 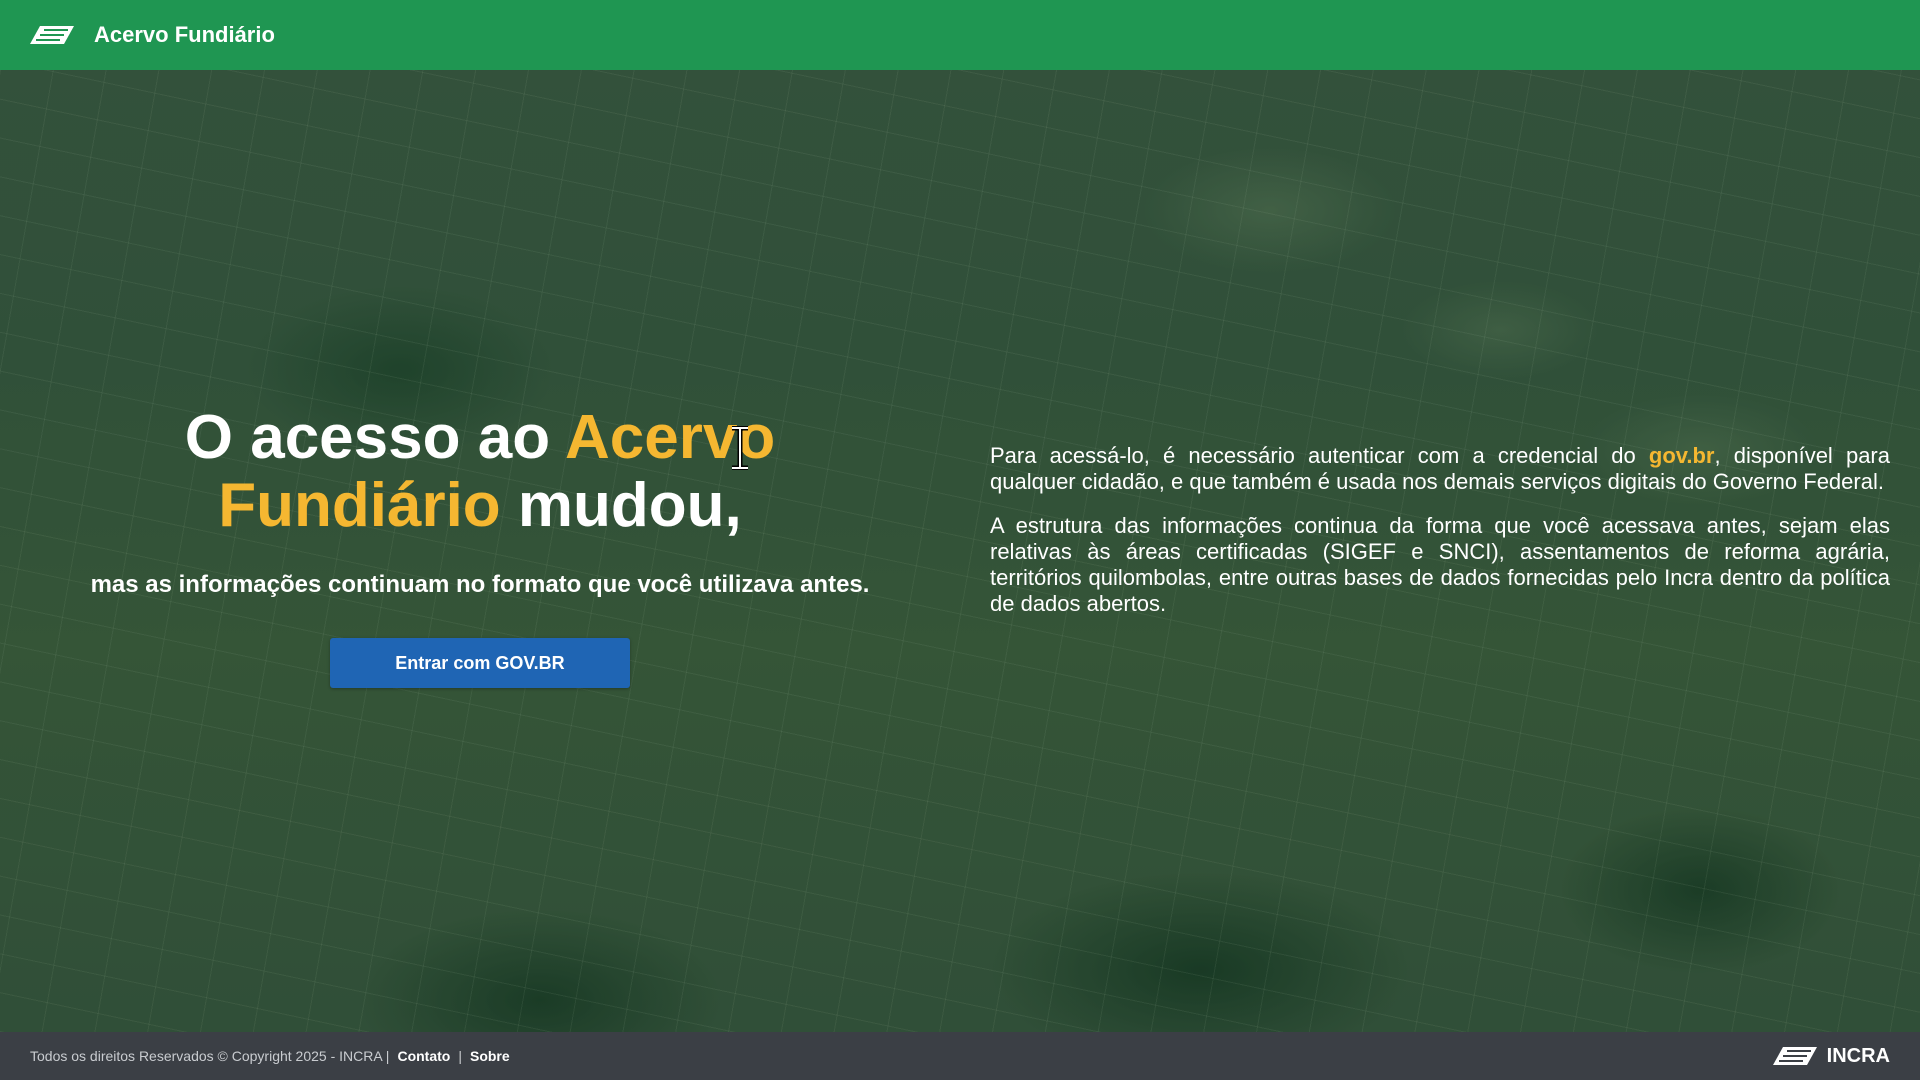 I want to click on app-title: Acervo Fundiário, so click(x=184, y=35).